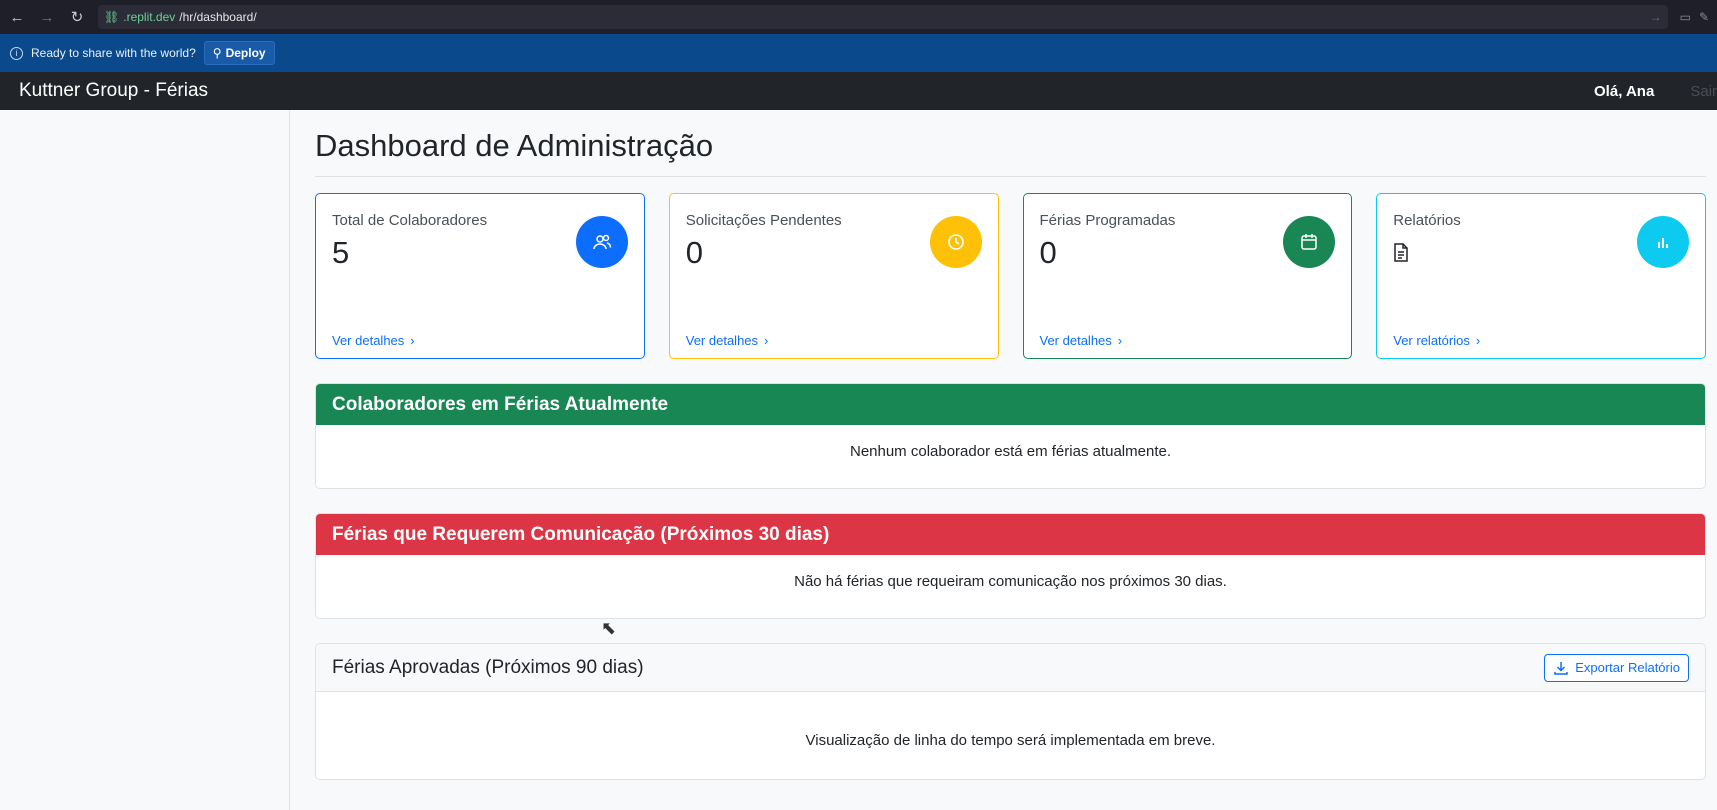 This screenshot has width=1717, height=810. What do you see at coordinates (1561, 668) in the screenshot?
I see `download-icon` at bounding box center [1561, 668].